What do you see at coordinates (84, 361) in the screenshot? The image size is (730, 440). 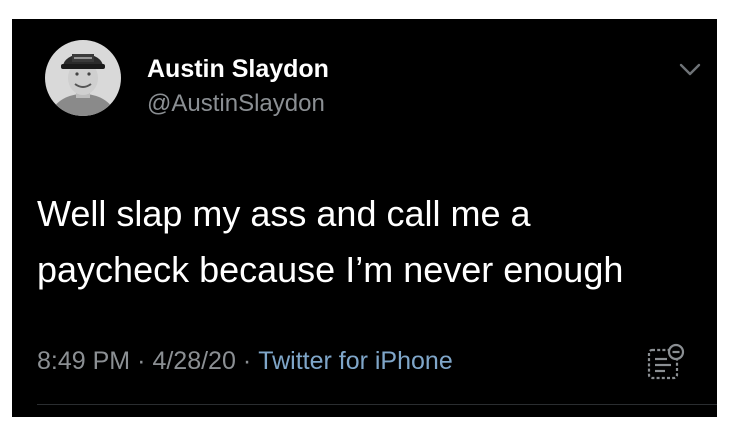 I see `tweet-time: 8:49 PM` at bounding box center [84, 361].